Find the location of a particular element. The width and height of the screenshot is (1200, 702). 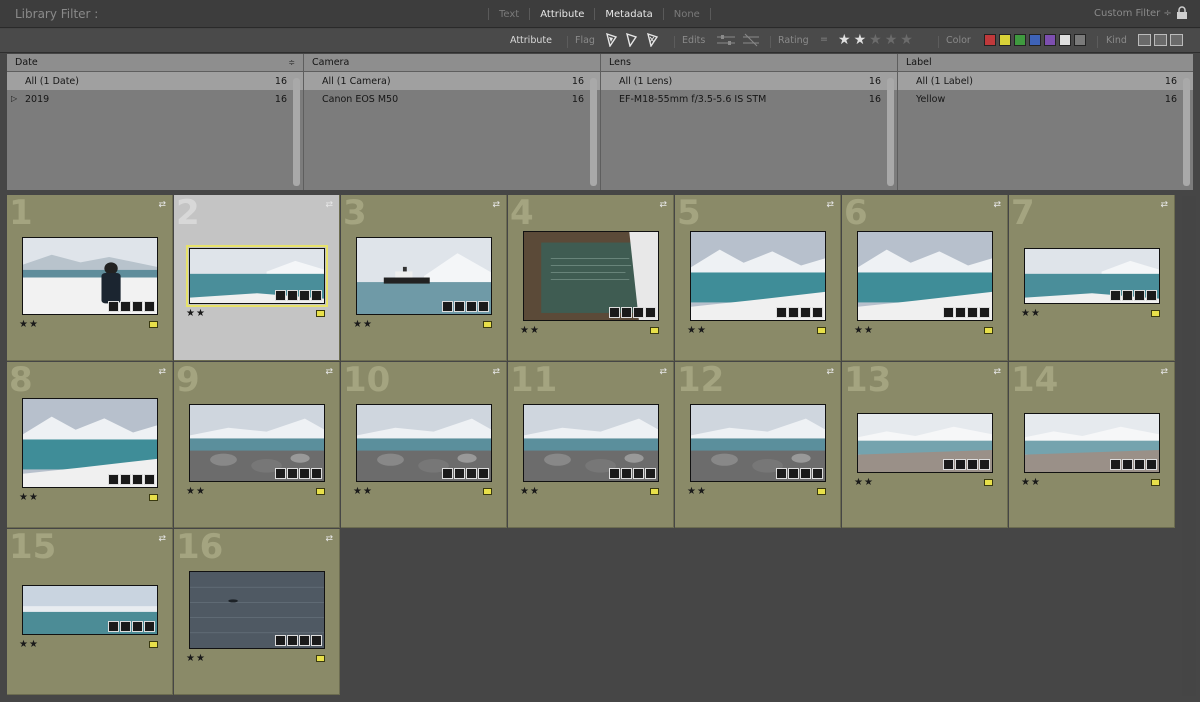

rating-filter-stars: ★★★★★ is located at coordinates (877, 40).